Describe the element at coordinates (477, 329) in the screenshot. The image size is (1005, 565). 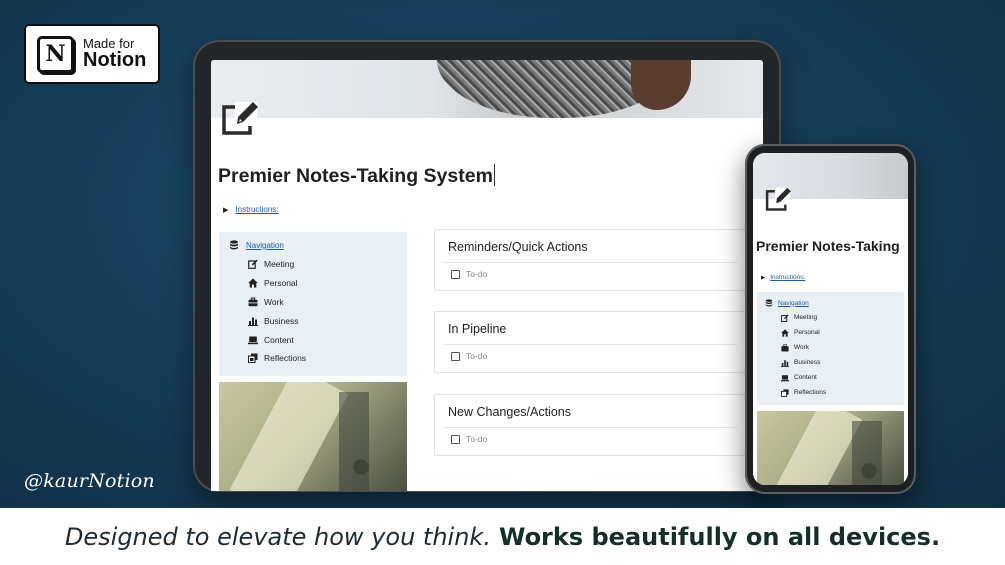
I see `card-title: In Pipeline` at that location.